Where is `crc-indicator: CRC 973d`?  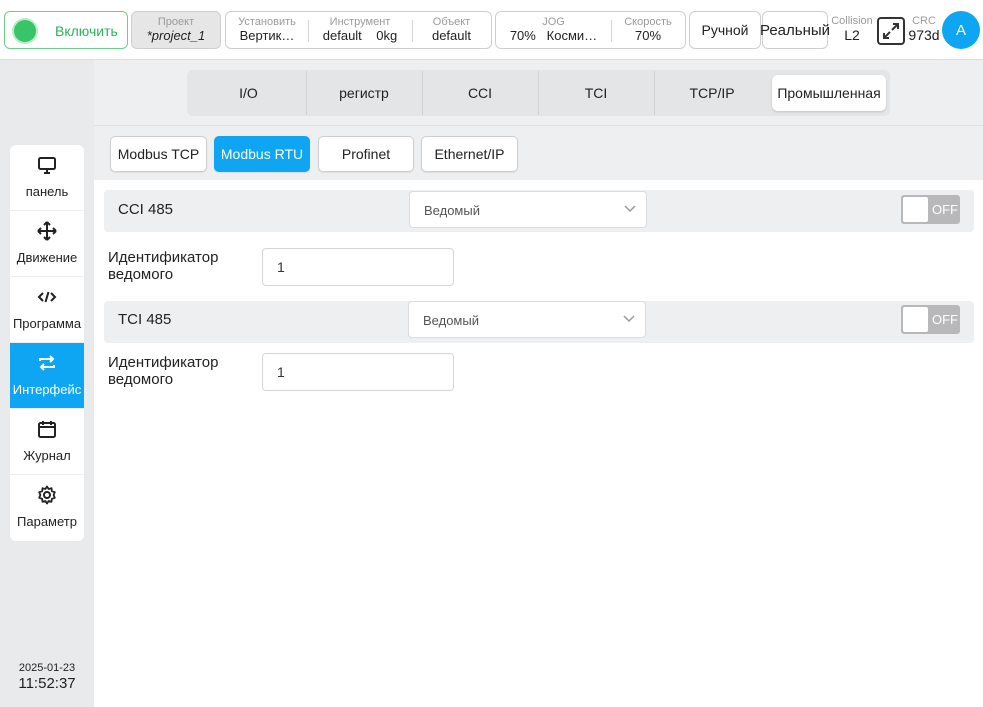 crc-indicator: CRC 973d is located at coordinates (924, 29).